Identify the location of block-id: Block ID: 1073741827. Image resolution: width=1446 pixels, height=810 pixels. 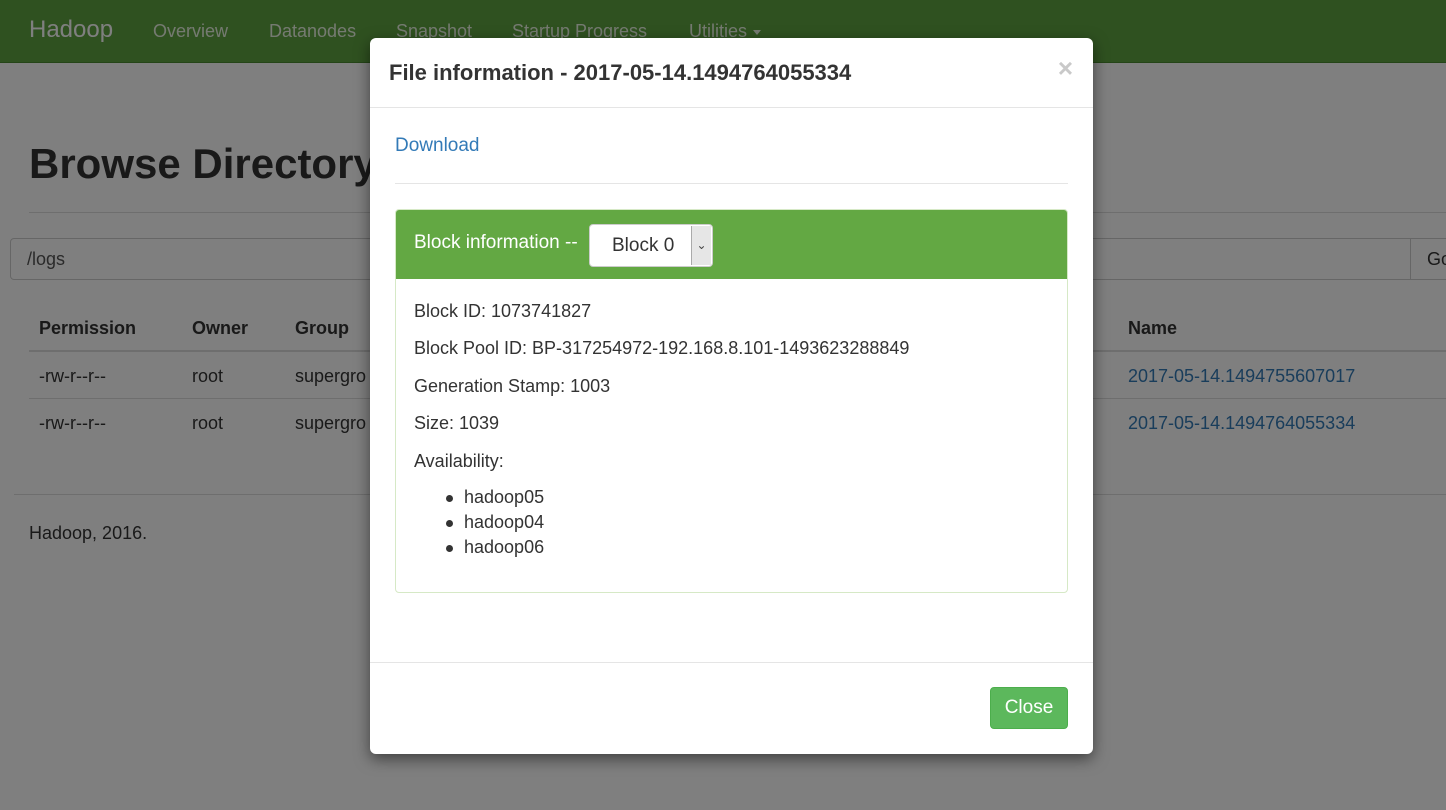
(503, 311).